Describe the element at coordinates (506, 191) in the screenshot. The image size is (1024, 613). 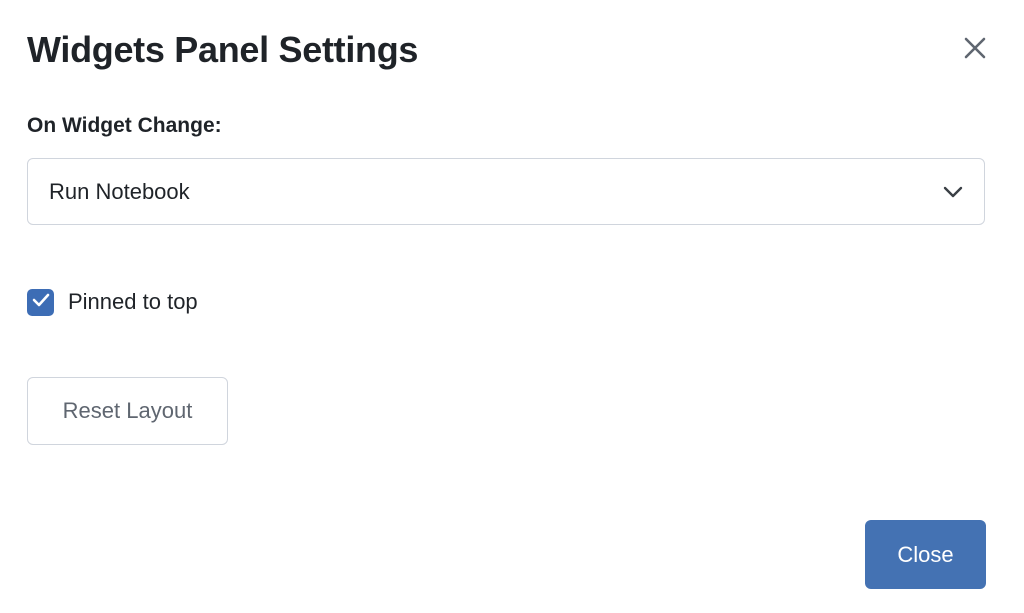
I see `on-widget-change-select: Run Notebook` at that location.